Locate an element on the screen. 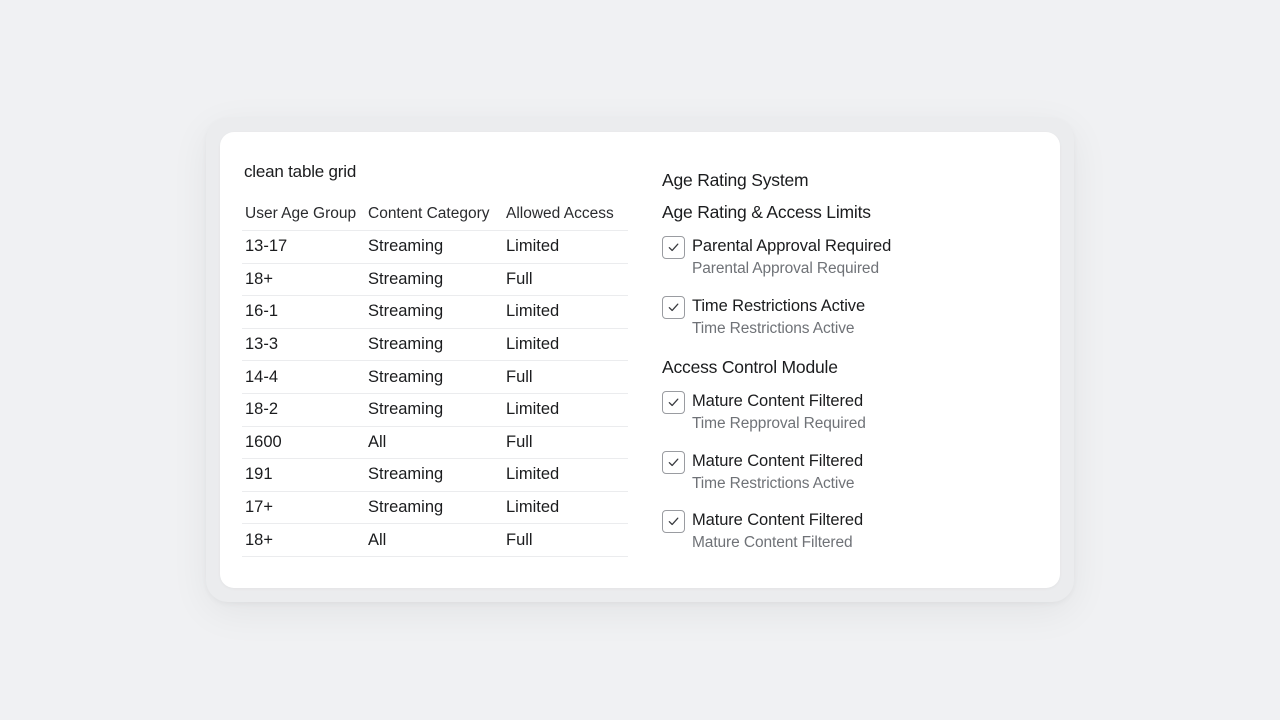 The width and height of the screenshot is (1280, 720). checkbox-label: Time Restrictions Active is located at coordinates (779, 306).